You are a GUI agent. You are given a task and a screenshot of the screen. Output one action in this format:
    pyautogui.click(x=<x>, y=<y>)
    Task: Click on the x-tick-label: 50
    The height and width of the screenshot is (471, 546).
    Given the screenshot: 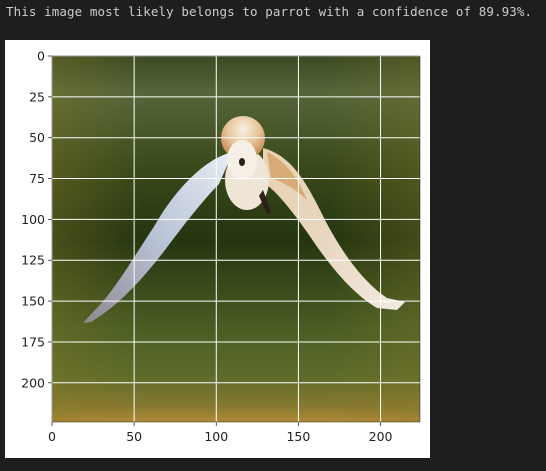 What is the action you would take?
    pyautogui.click(x=134, y=436)
    